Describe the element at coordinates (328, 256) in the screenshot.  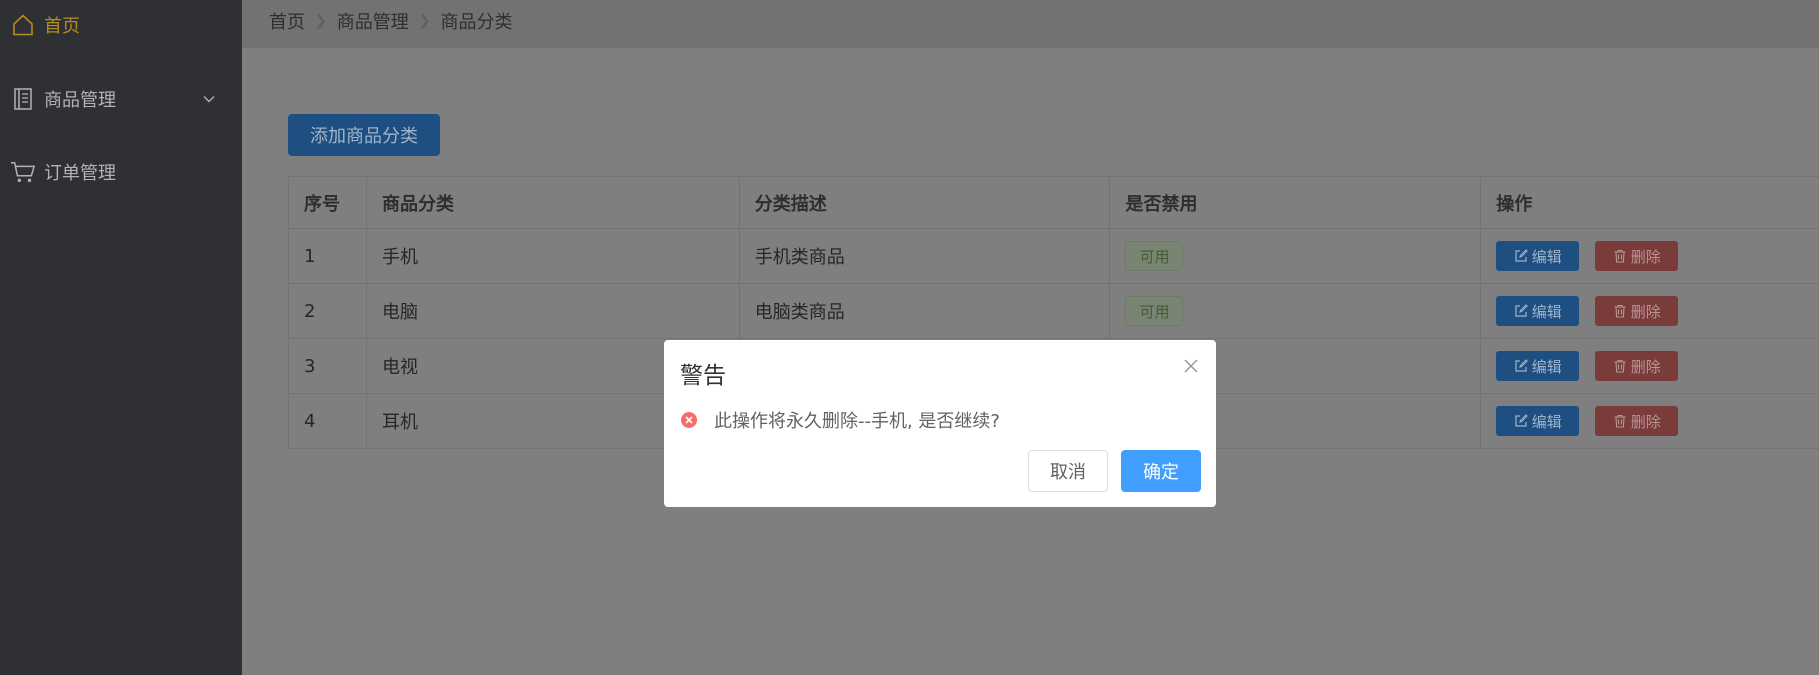
I see `cell-index: 1` at that location.